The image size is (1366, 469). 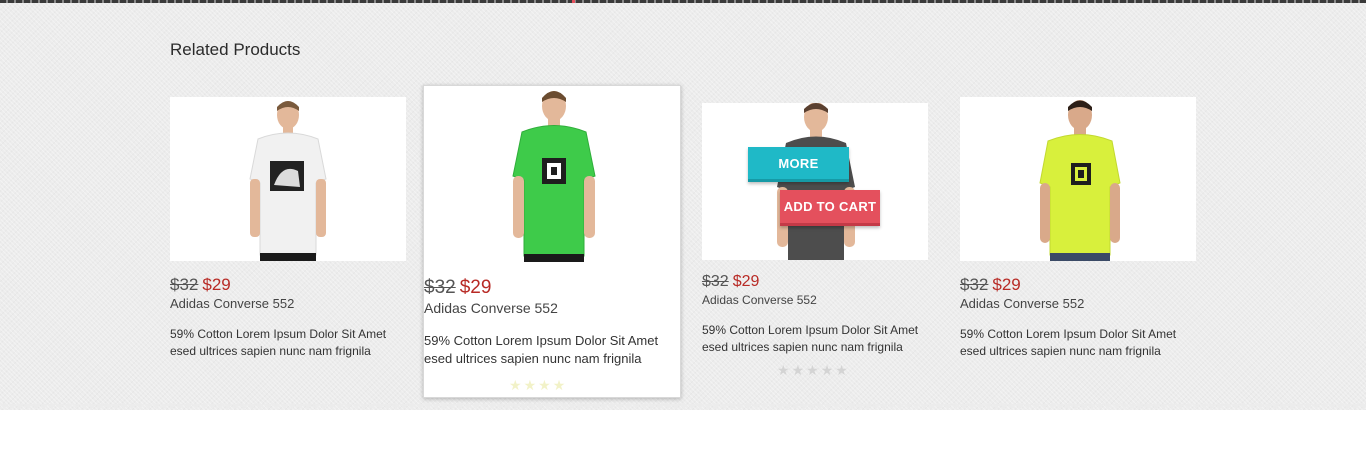 What do you see at coordinates (683, 408) in the screenshot?
I see `zigzag-bottom-edge` at bounding box center [683, 408].